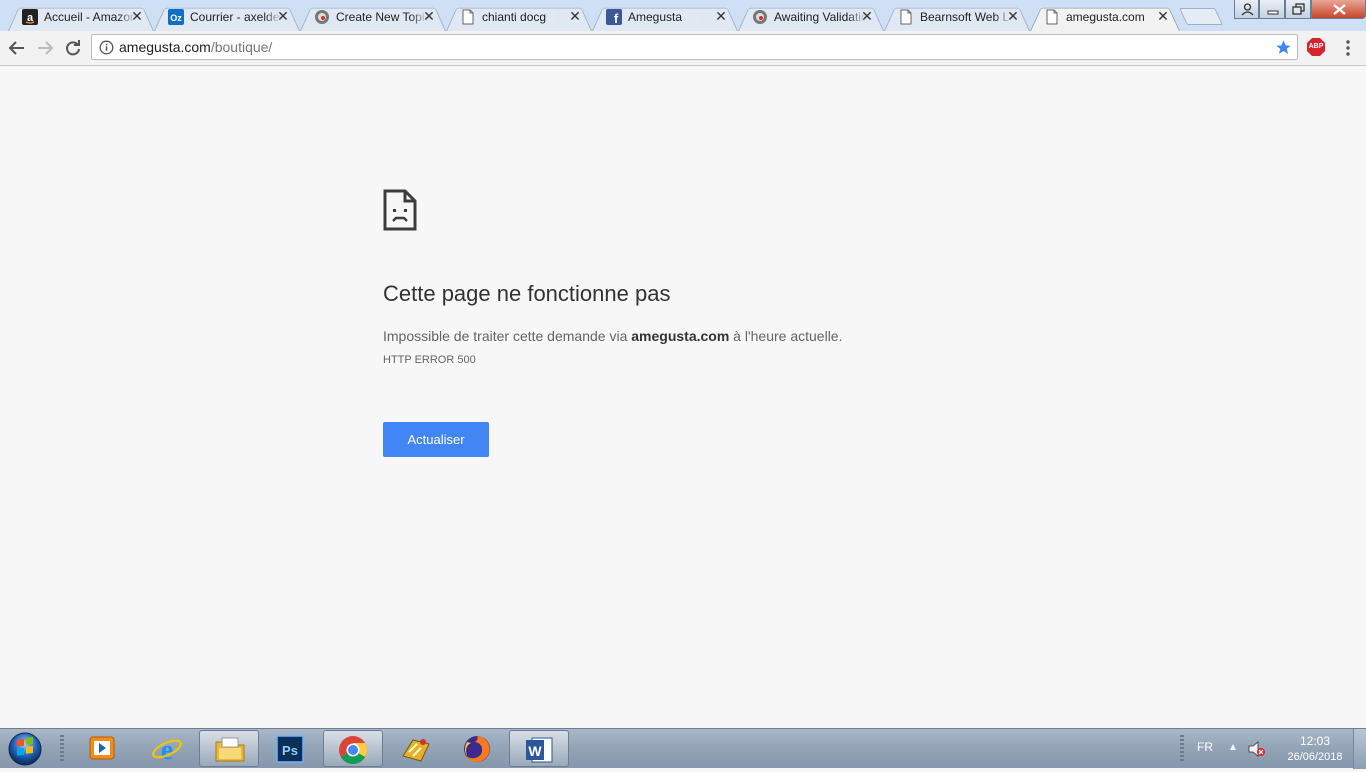  I want to click on taskbar-app-word: W, so click(539, 748).